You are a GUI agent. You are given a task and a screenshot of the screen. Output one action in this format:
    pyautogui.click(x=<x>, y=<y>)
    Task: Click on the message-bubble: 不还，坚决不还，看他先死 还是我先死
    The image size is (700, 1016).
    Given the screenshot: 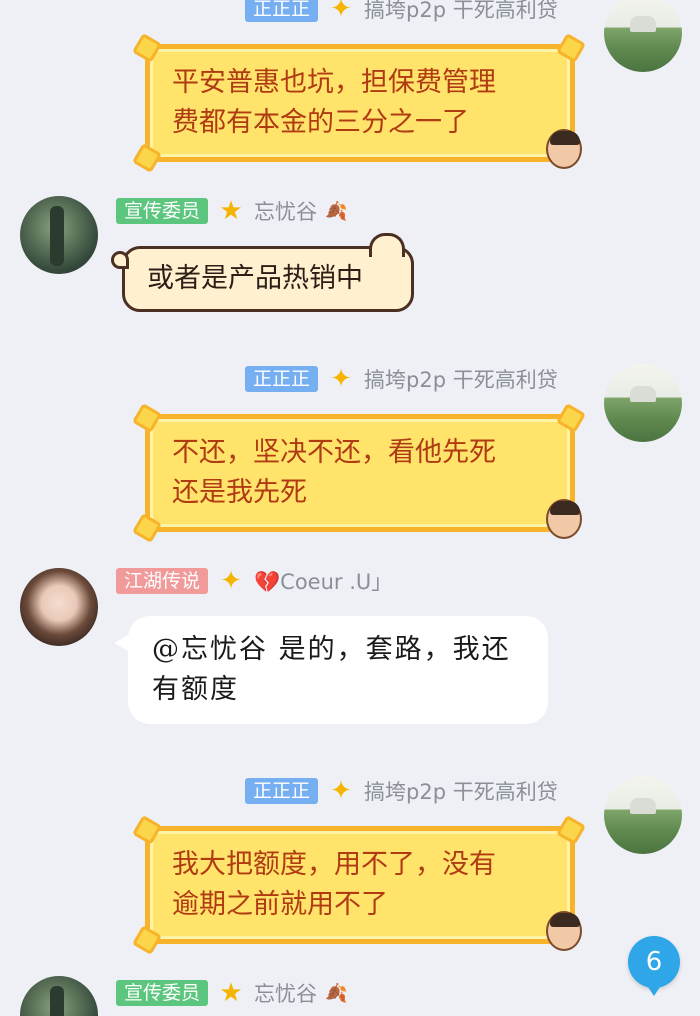 What is the action you would take?
    pyautogui.click(x=359, y=473)
    